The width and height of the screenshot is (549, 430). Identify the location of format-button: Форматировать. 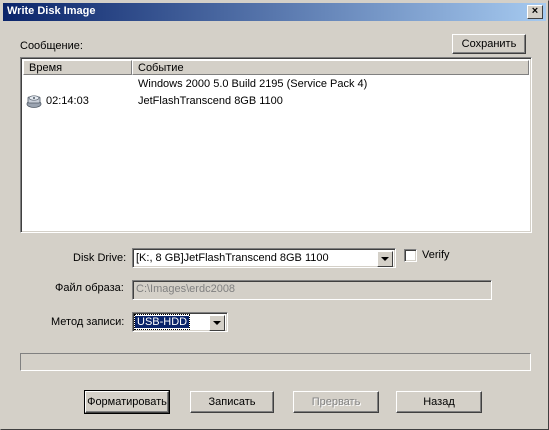
(127, 402).